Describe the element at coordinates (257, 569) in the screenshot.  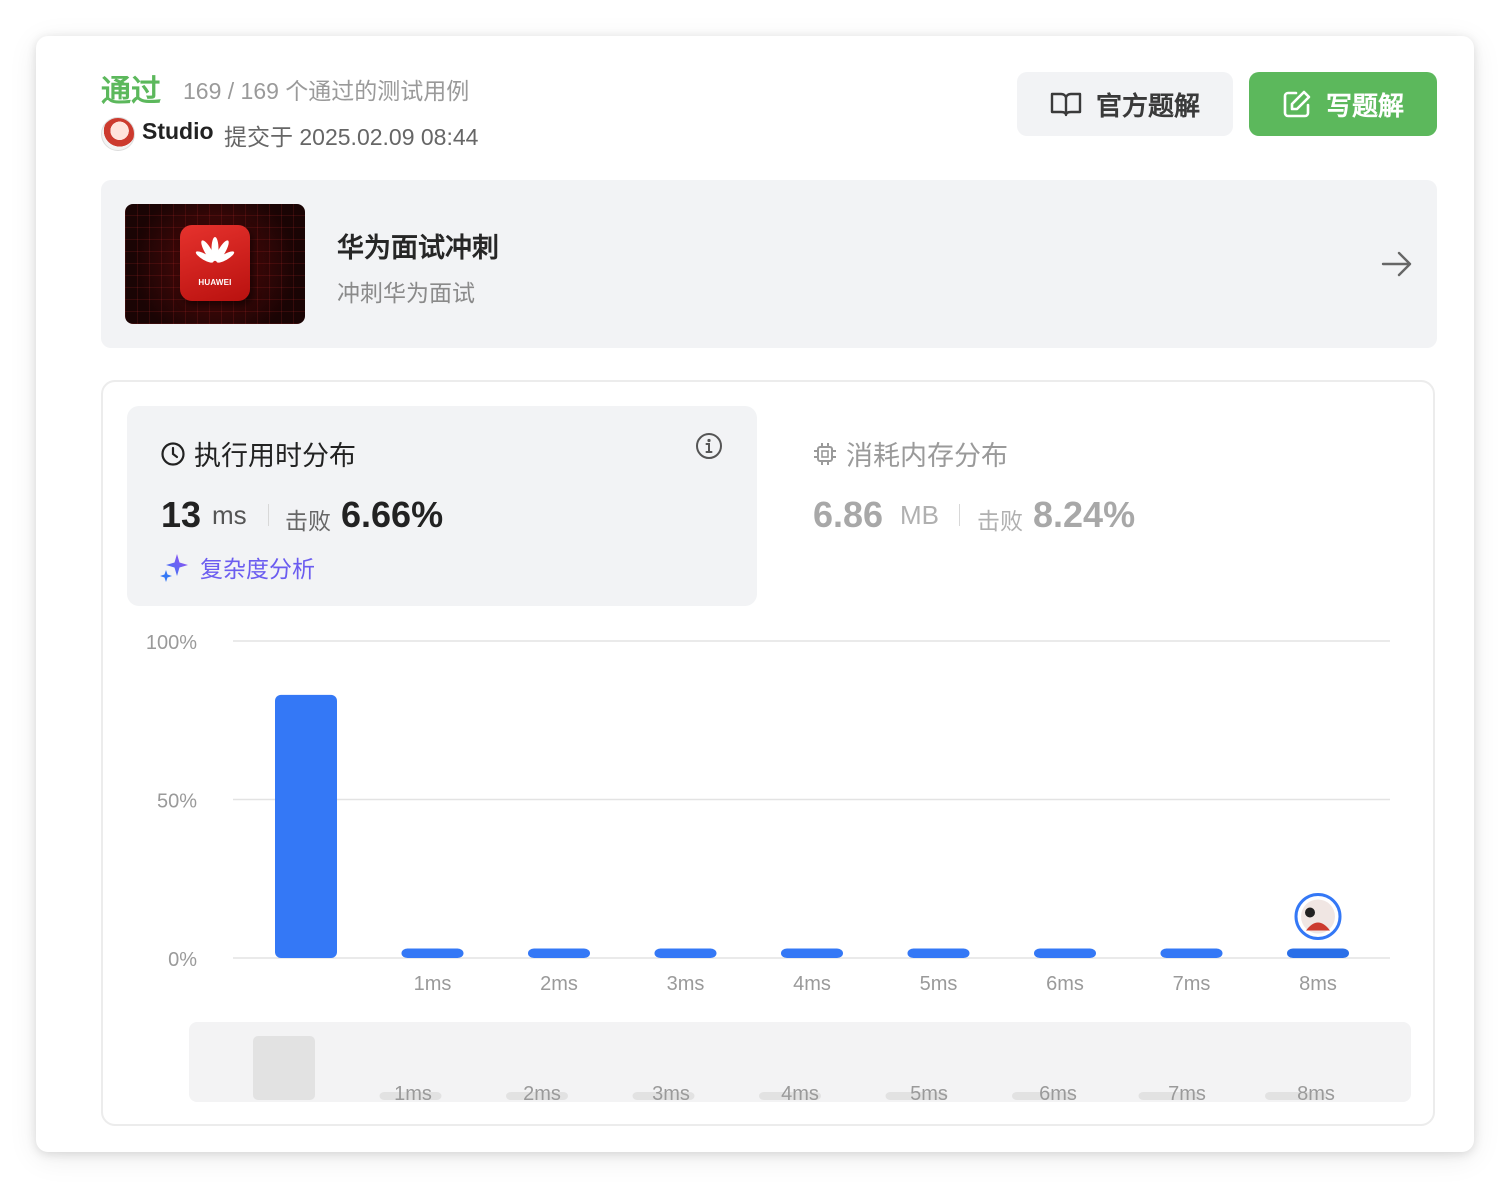
I see `complexity-analysis-label: 复杂度分析` at that location.